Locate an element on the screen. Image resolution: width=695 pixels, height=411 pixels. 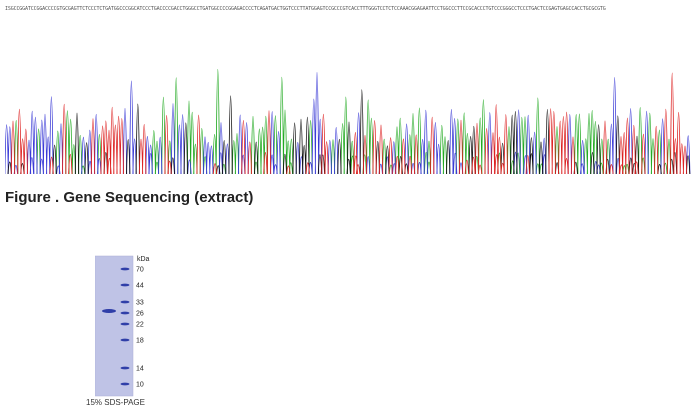
ladder-label: 33 is located at coordinates (140, 303).